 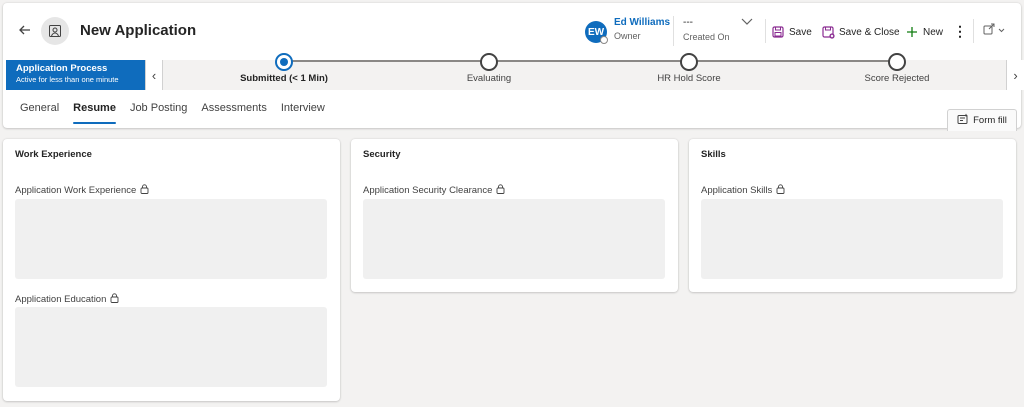 I want to click on owner-name-link: Ed Williams, so click(x=642, y=22).